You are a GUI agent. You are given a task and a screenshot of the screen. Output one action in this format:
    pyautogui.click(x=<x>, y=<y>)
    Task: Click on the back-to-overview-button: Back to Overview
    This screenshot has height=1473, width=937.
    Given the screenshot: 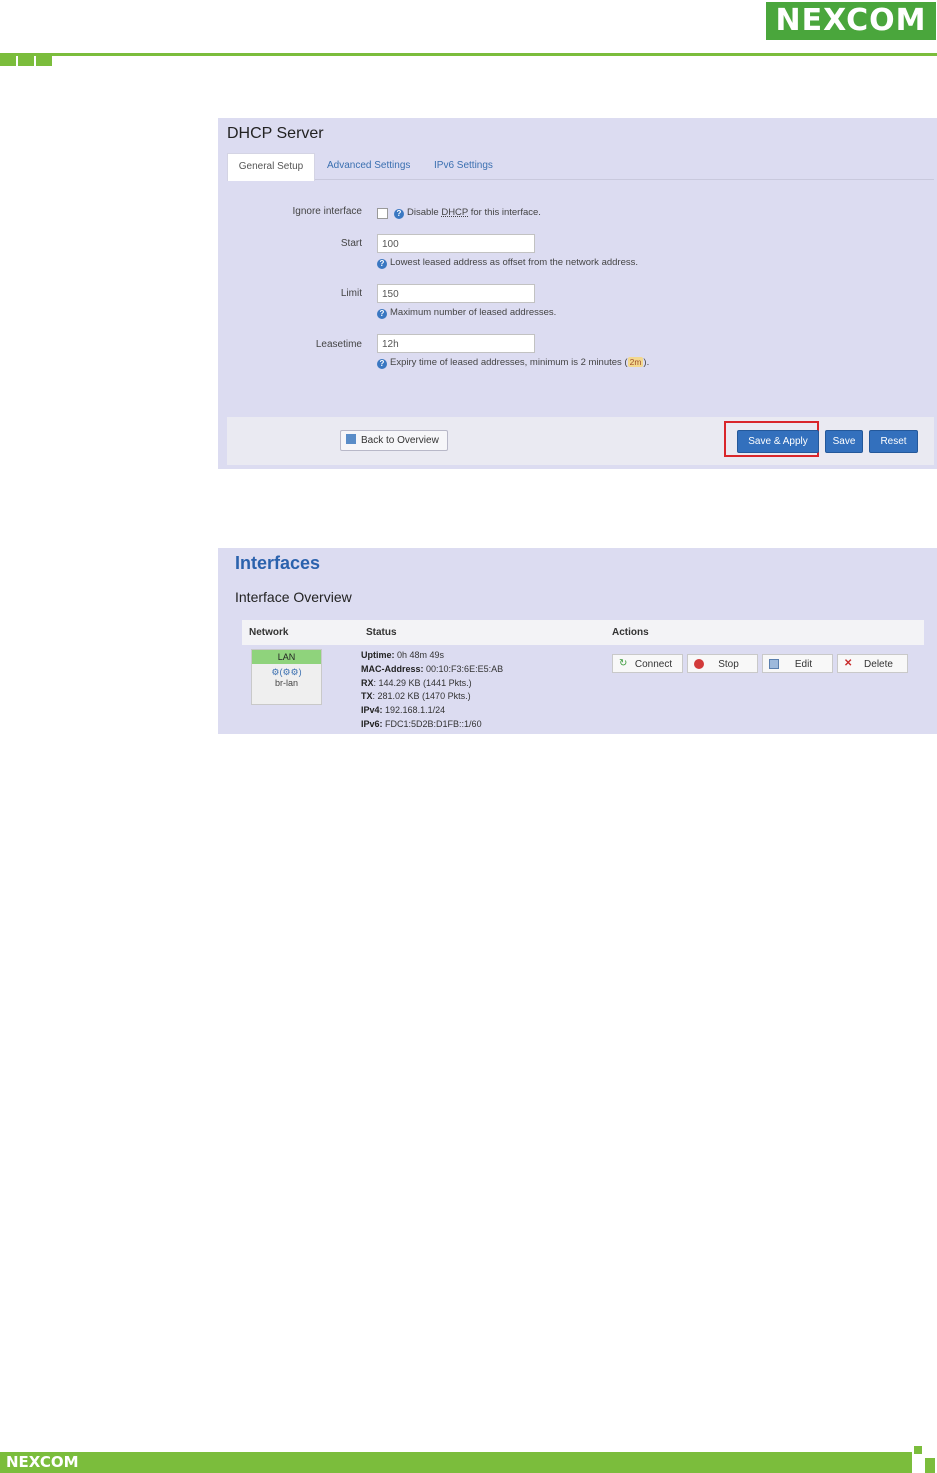 What is the action you would take?
    pyautogui.click(x=394, y=440)
    